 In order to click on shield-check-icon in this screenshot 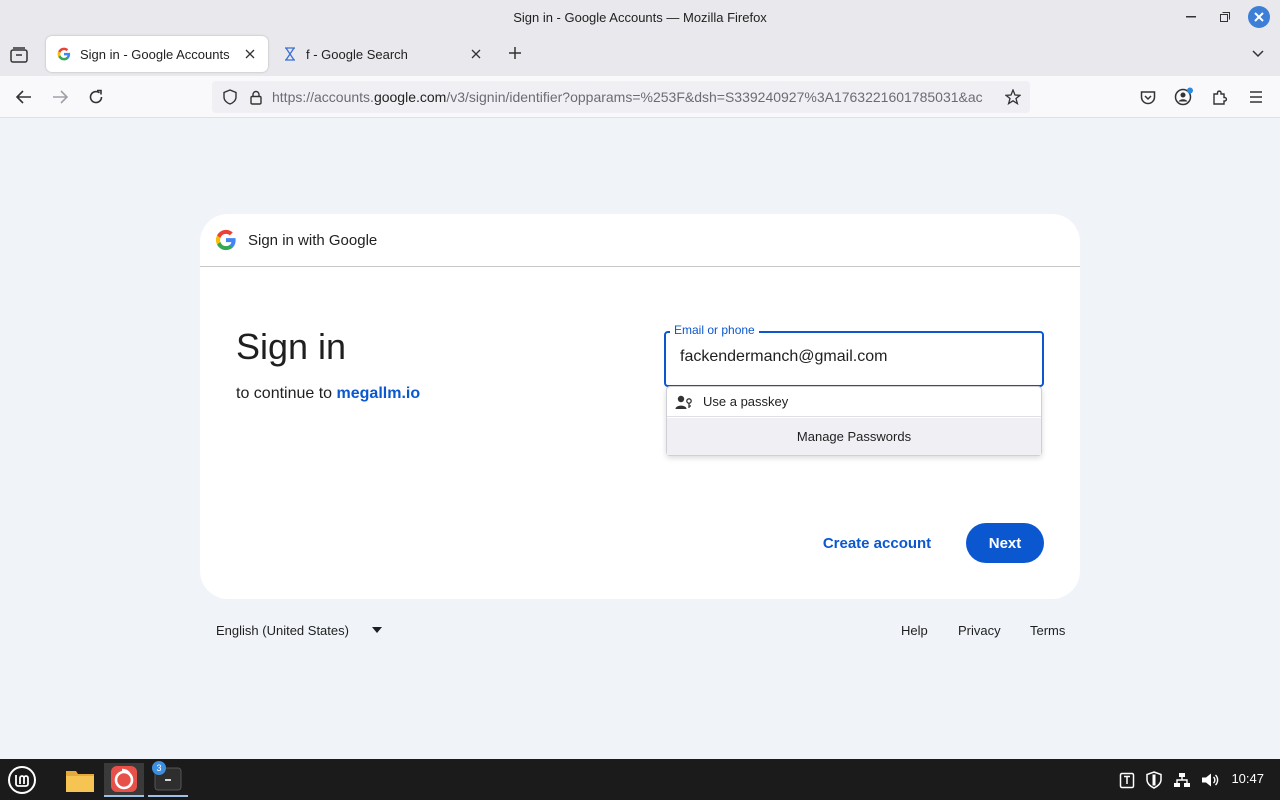, I will do `click(1154, 780)`.